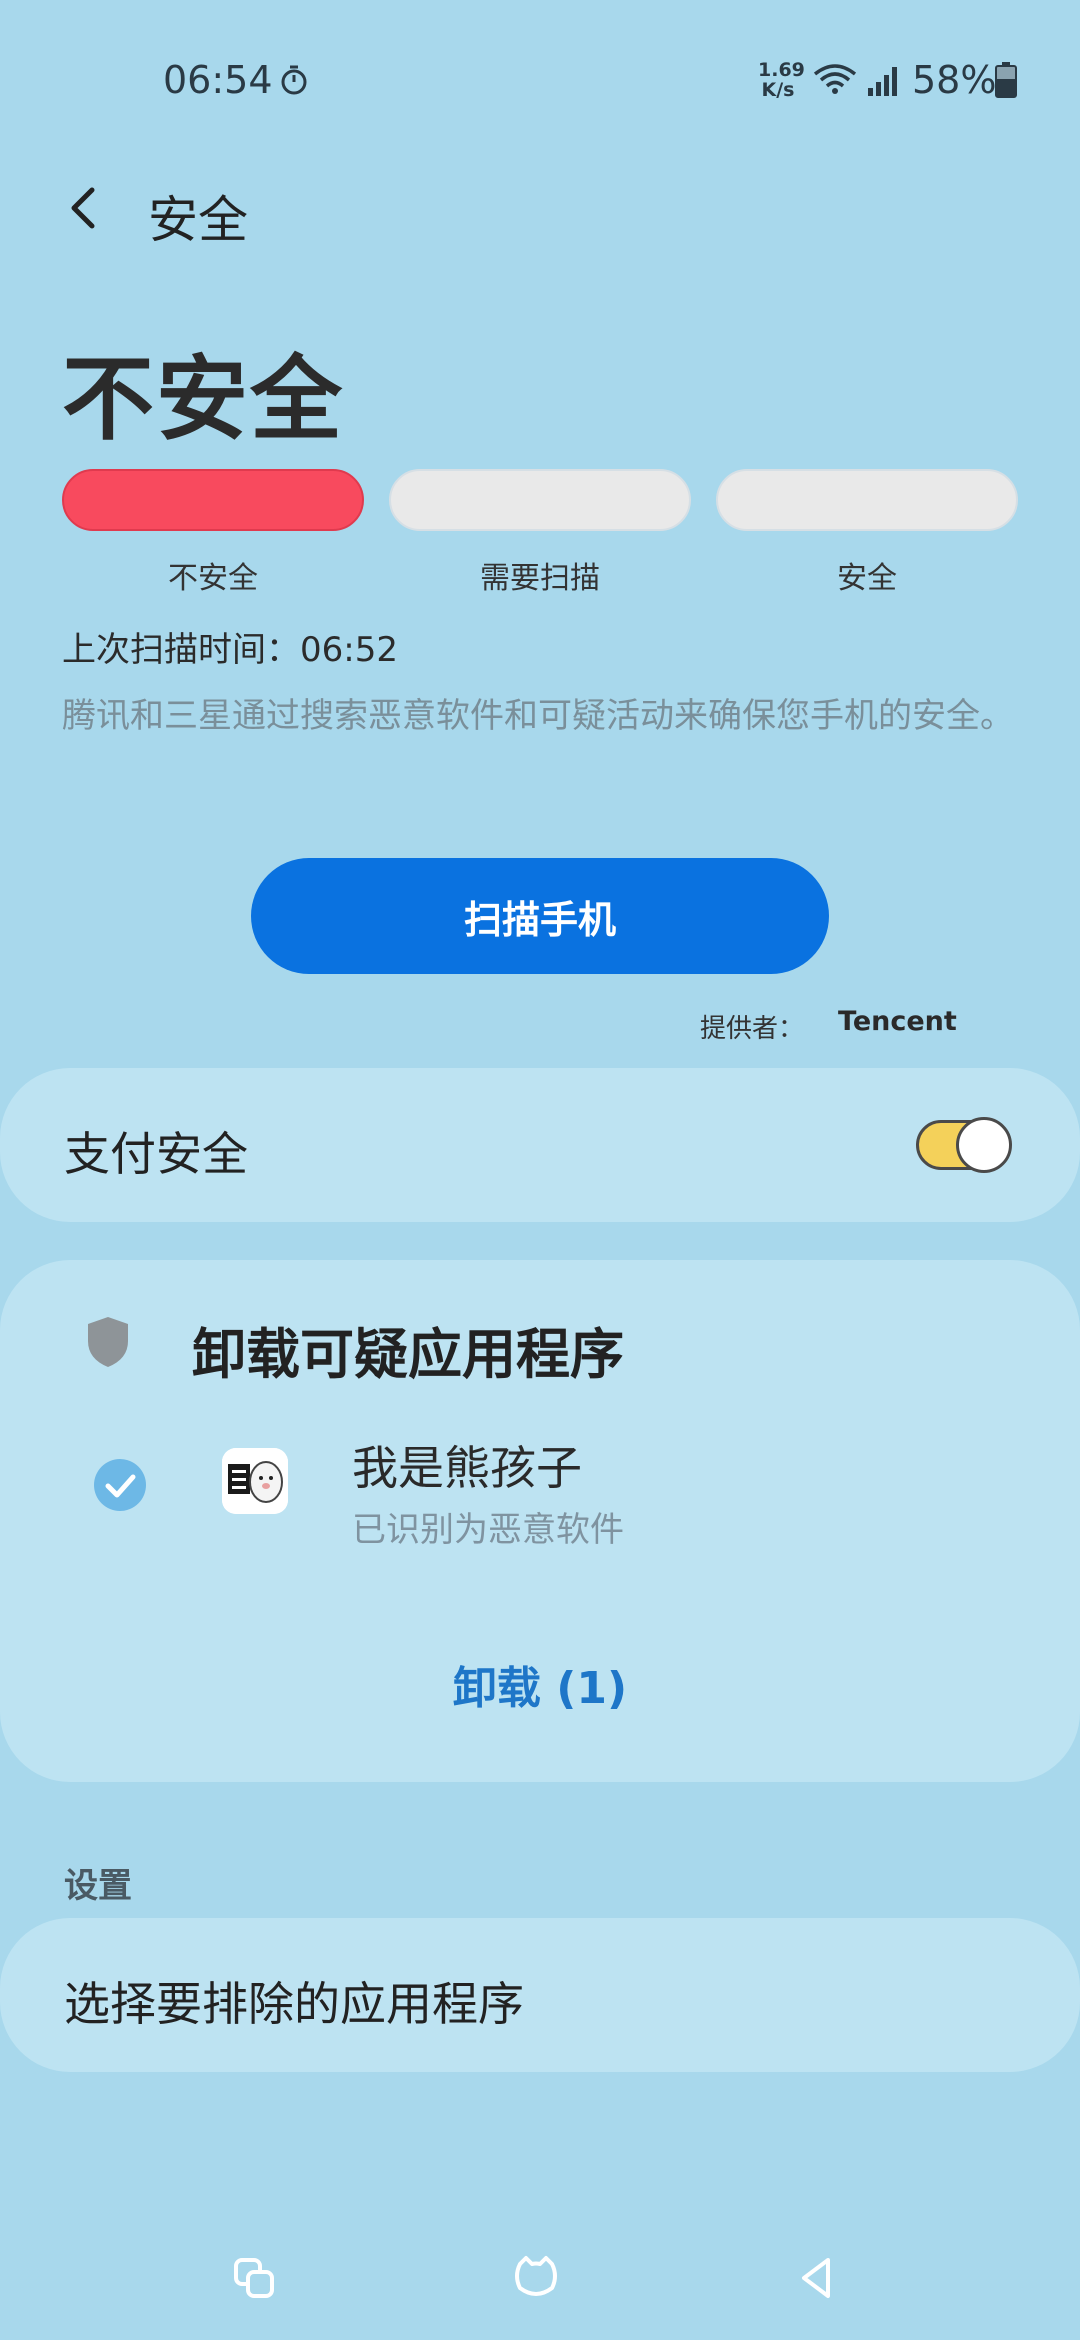 This screenshot has width=1080, height=2340. I want to click on recent-apps-icon, so click(254, 2278).